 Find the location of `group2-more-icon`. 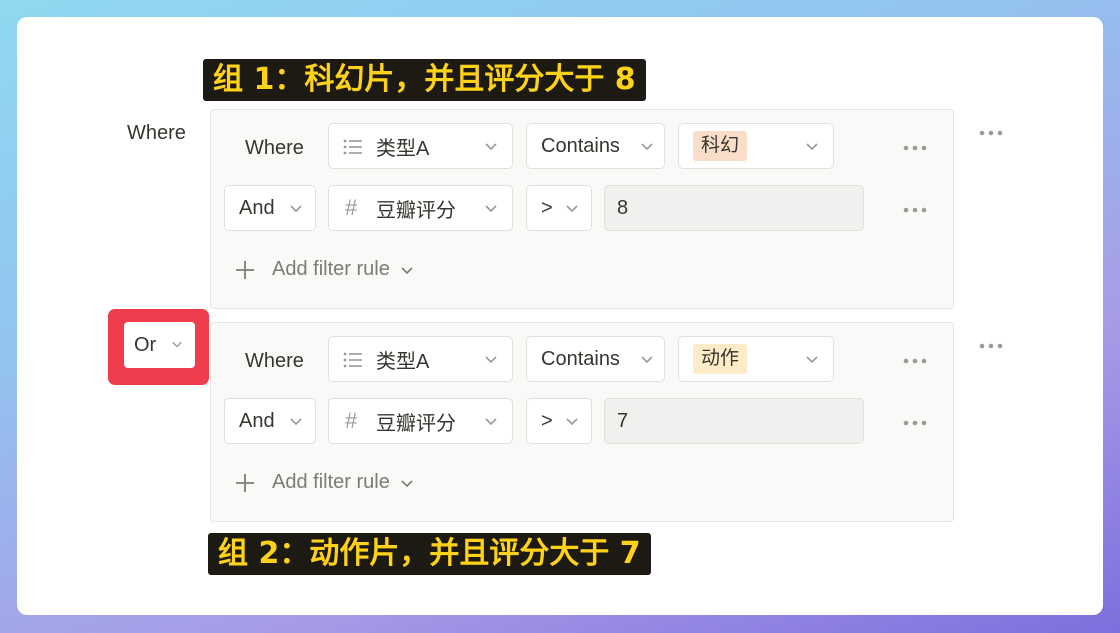

group2-more-icon is located at coordinates (991, 346).